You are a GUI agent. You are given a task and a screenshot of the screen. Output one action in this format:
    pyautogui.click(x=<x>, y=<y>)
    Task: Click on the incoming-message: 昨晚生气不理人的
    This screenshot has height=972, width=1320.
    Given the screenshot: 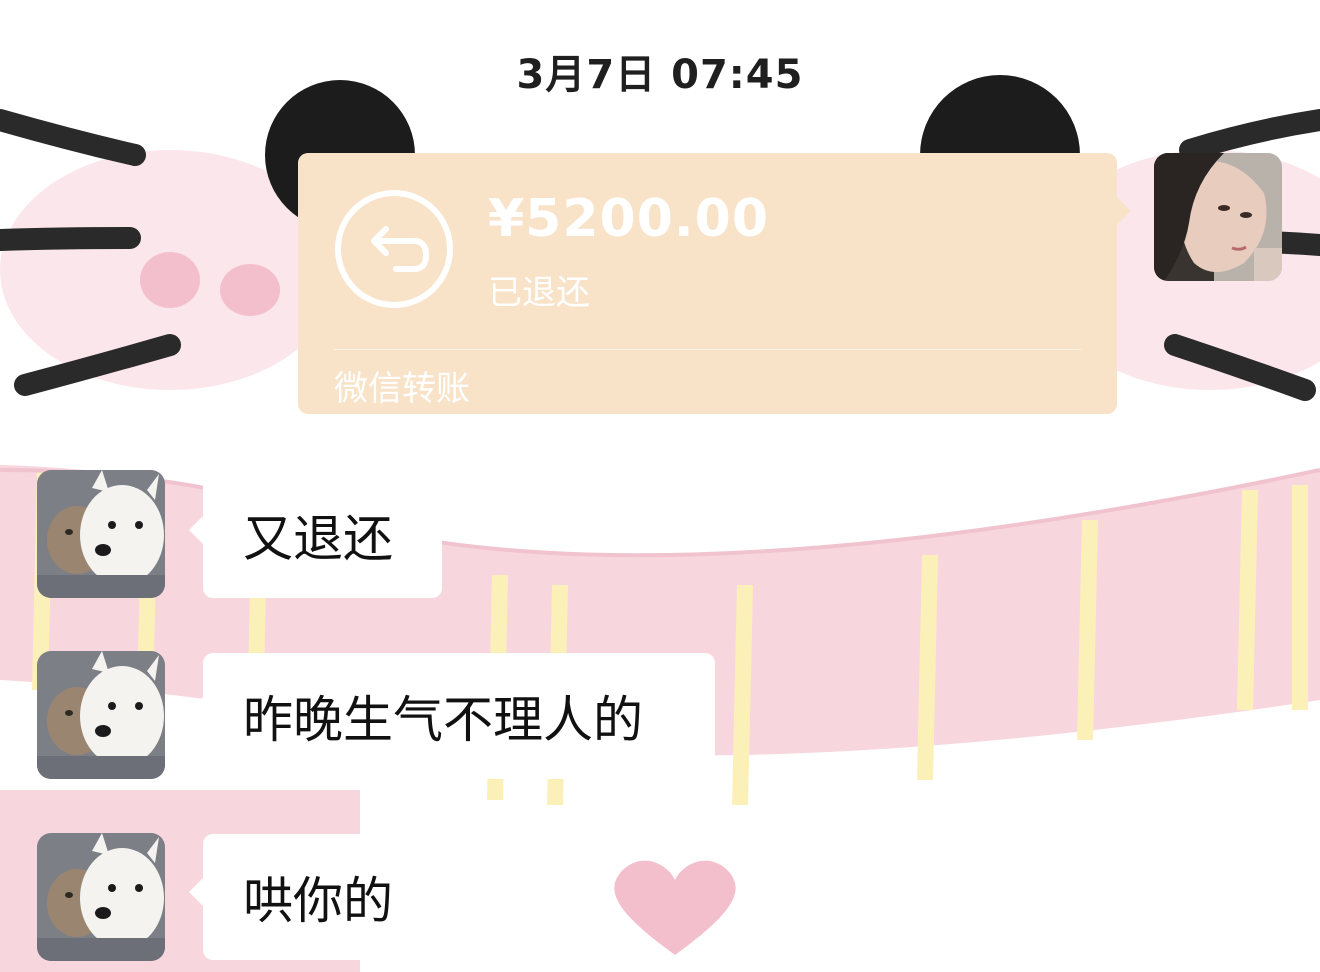 What is the action you would take?
    pyautogui.click(x=452, y=716)
    